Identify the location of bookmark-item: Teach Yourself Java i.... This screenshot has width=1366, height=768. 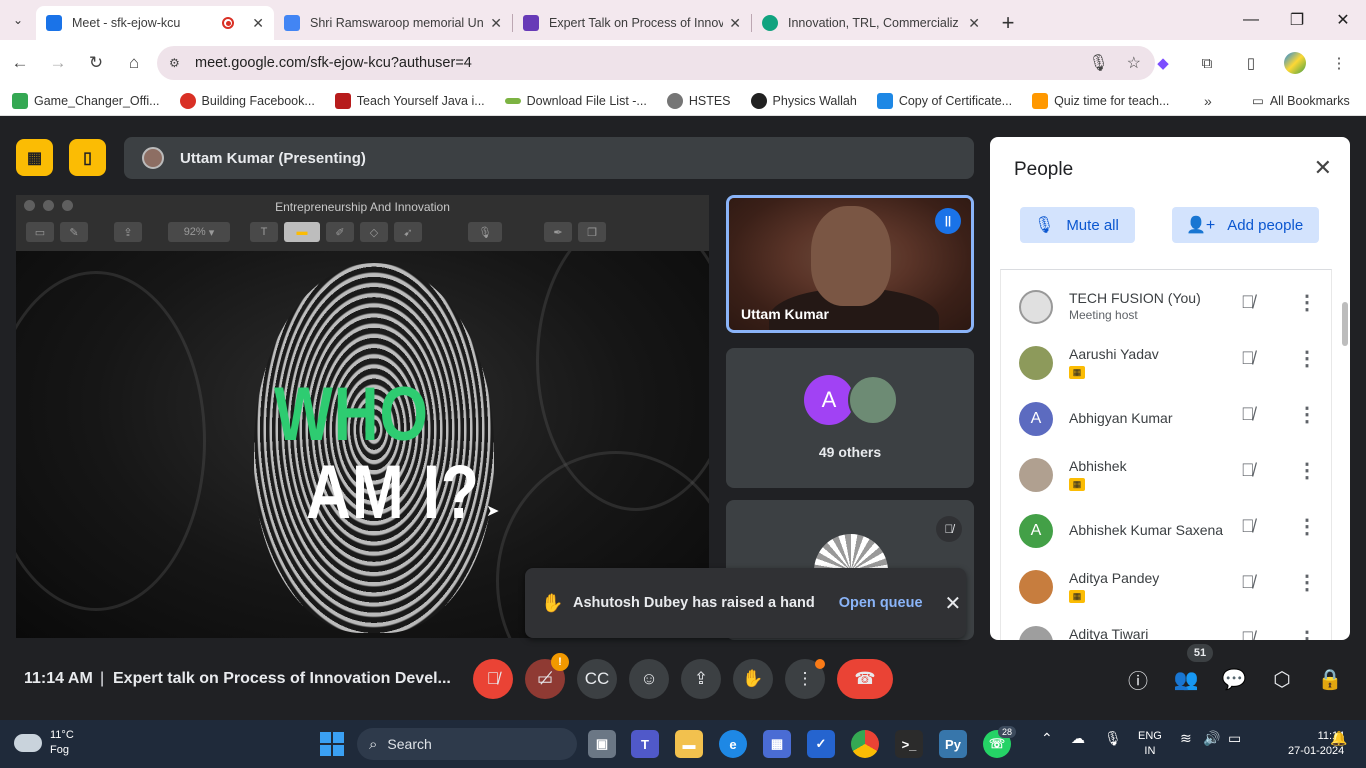
(409, 100).